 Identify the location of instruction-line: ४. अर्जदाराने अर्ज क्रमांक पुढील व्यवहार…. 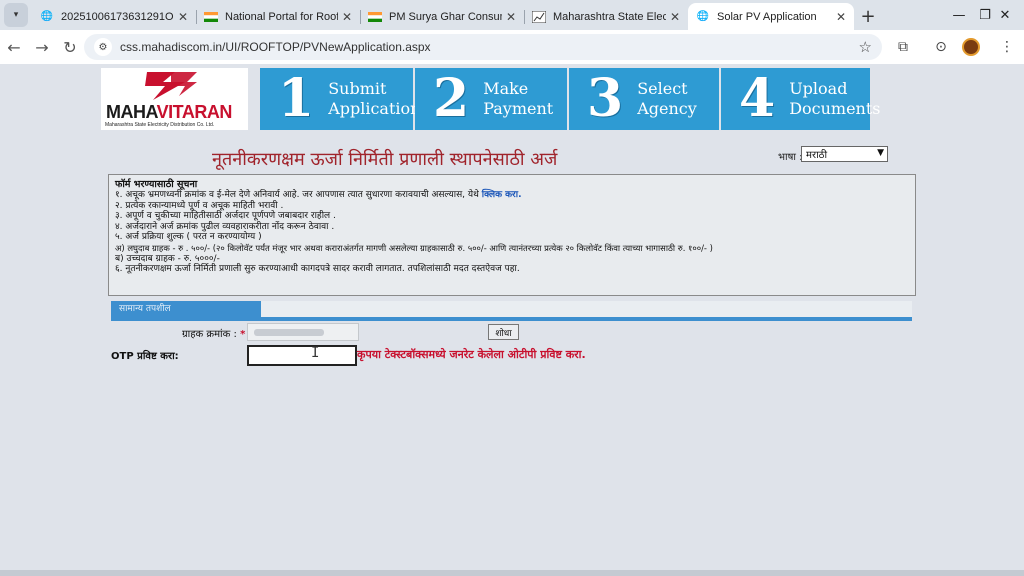
(225, 226).